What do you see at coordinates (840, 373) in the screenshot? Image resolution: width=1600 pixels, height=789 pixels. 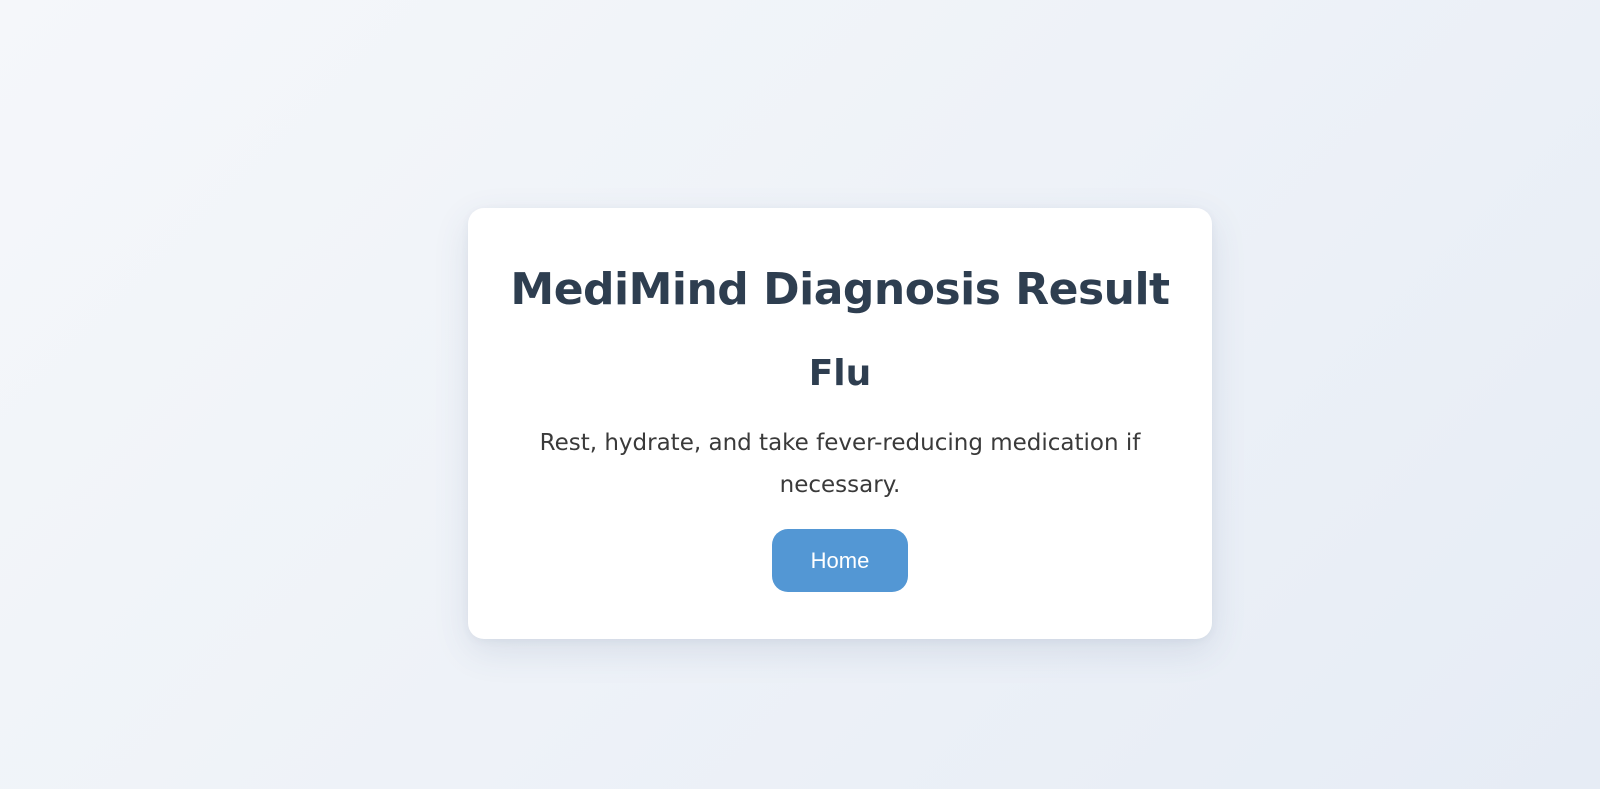 I see `diagnosis-name: Flu` at bounding box center [840, 373].